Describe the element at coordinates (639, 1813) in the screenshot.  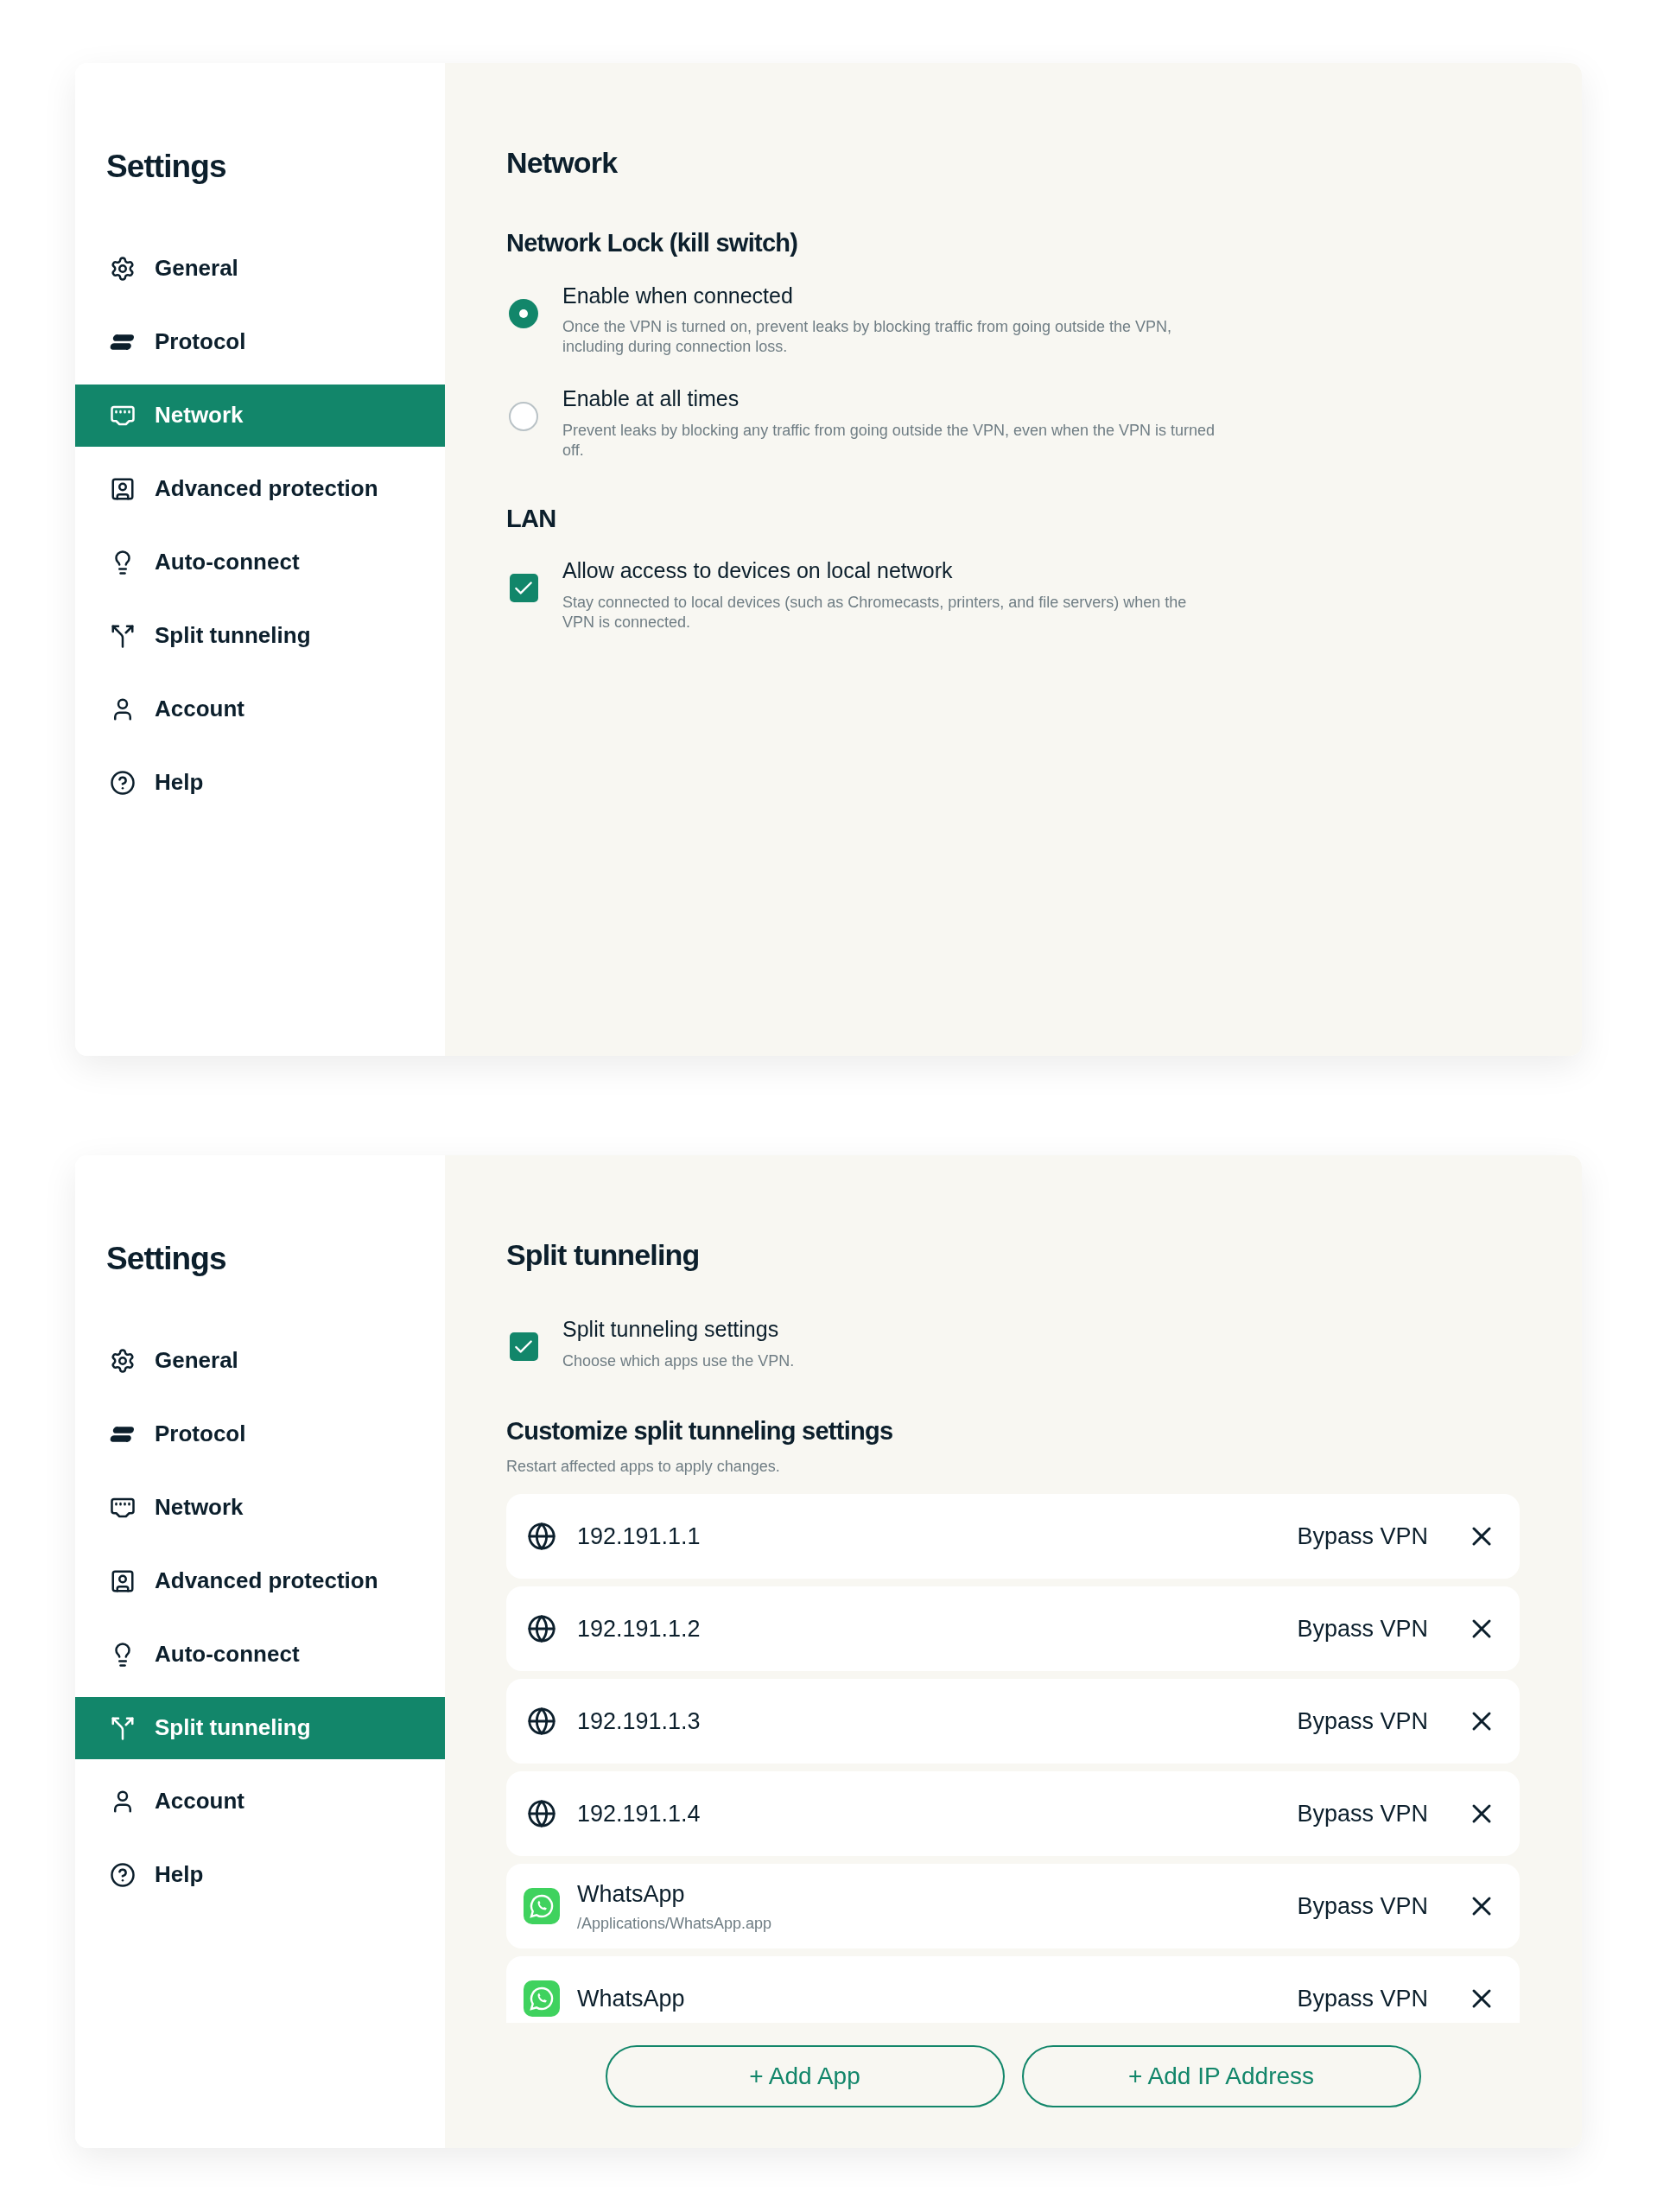
I see `entry-name: 192.191.1.4` at that location.